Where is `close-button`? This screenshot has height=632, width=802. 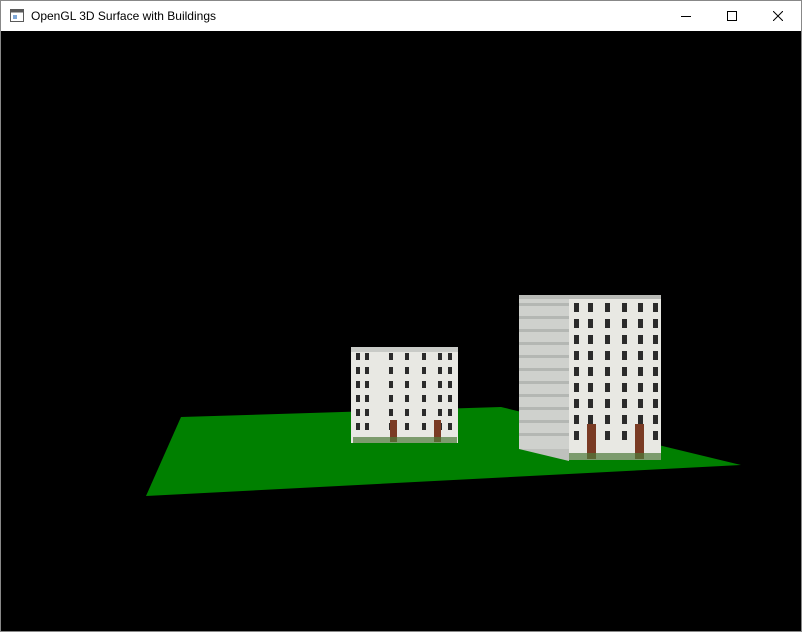
close-button is located at coordinates (778, 16).